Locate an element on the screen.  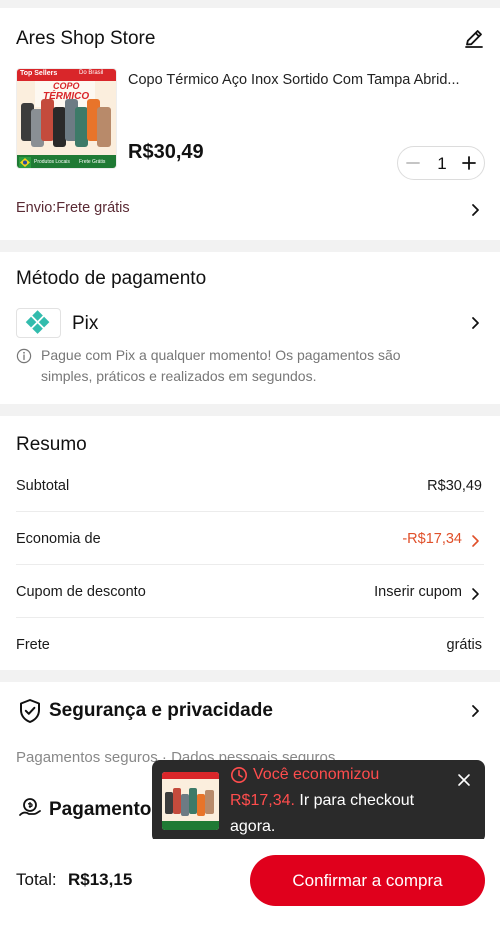
toast-message: R$17,34. Ir para checkout is located at coordinates (322, 801).